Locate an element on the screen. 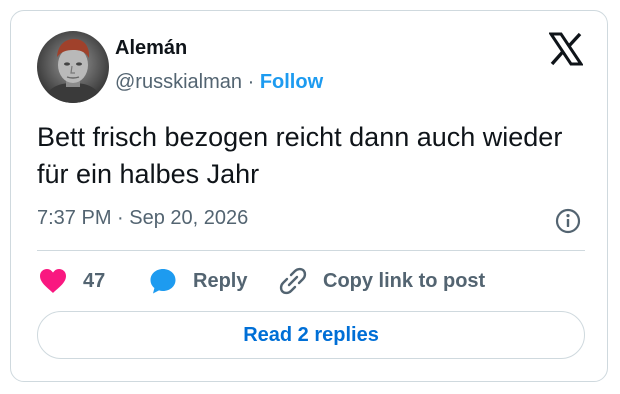 The height and width of the screenshot is (394, 620). x-logo-icon is located at coordinates (566, 49).